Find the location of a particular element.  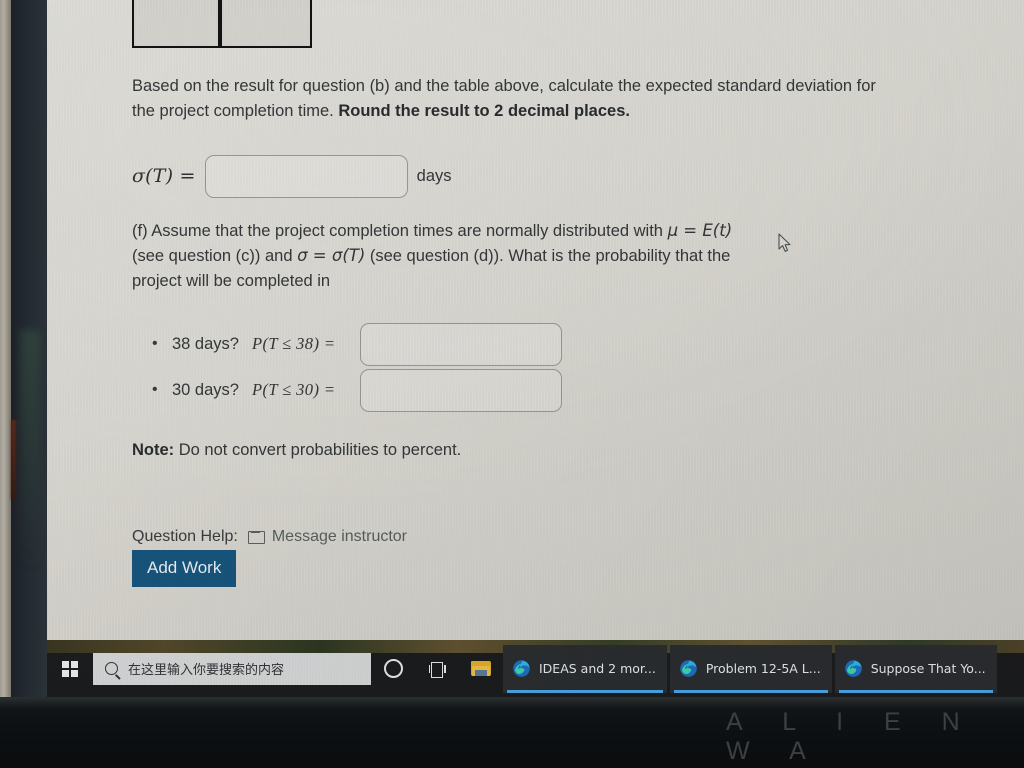

table-cell-activity-label: J is located at coordinates (176, 24).